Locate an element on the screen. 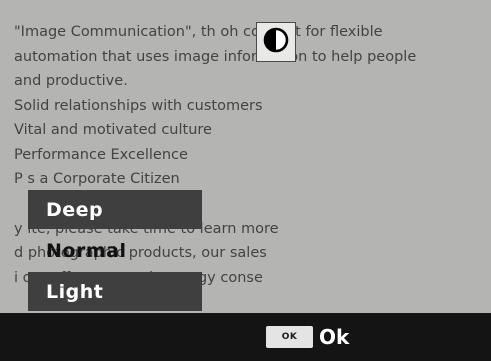  menu-item-light: Light is located at coordinates (115, 291).